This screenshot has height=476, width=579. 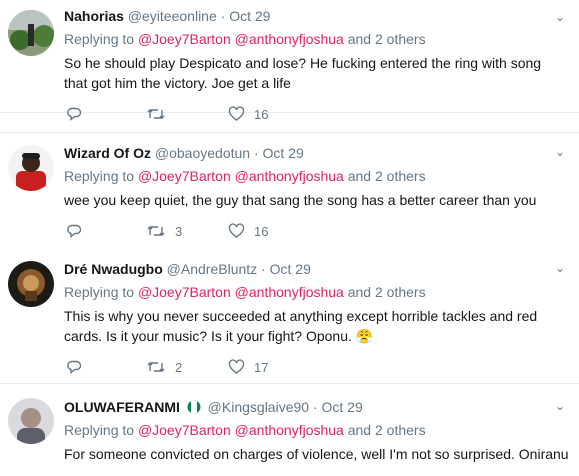 What do you see at coordinates (177, 83) in the screenshot?
I see `tweet-text-line: that got him the victory. Joe get a life` at bounding box center [177, 83].